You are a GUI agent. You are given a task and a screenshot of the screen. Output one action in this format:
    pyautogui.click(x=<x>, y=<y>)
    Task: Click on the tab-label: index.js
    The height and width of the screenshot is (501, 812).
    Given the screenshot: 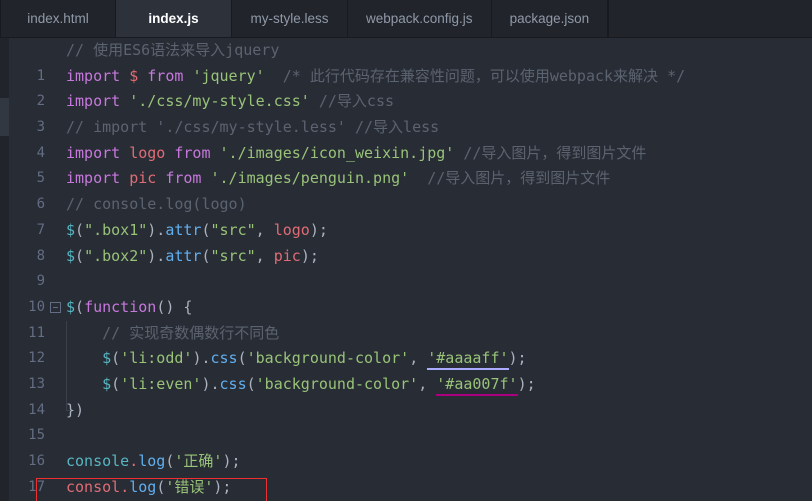 What is the action you would take?
    pyautogui.click(x=173, y=18)
    